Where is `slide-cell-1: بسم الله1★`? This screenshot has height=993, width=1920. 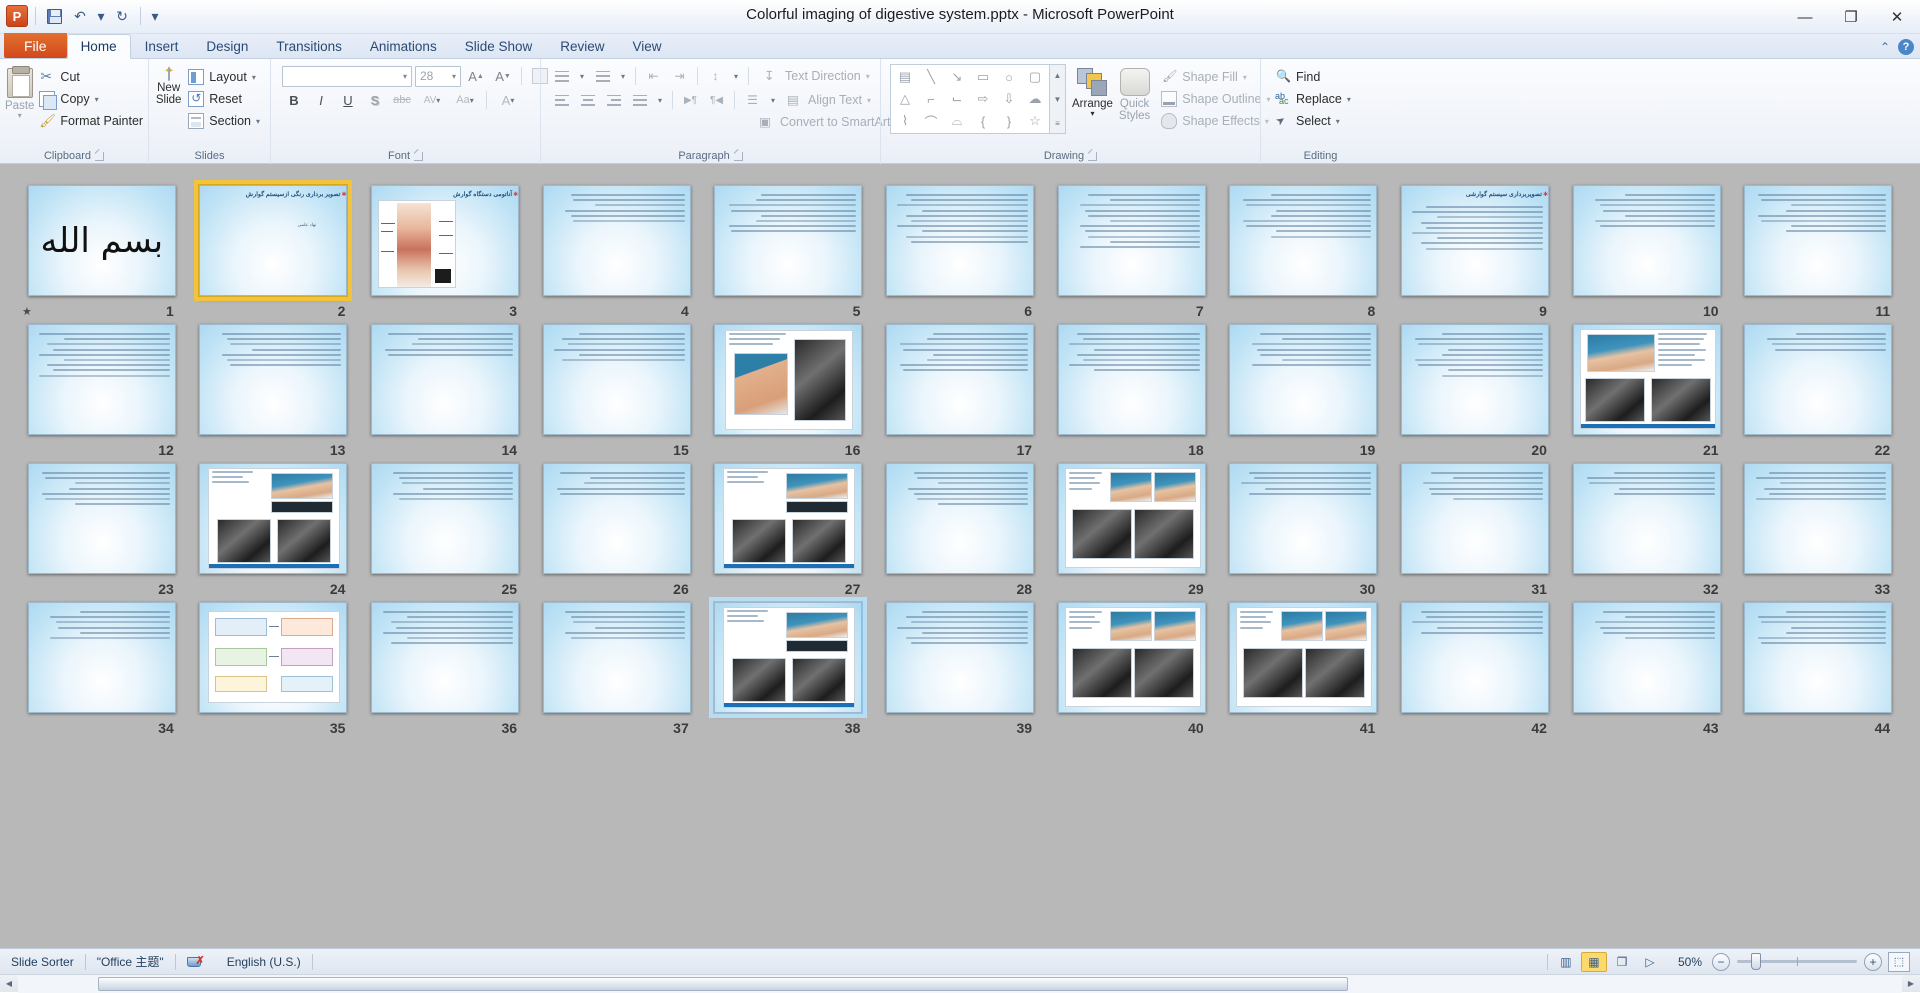 slide-cell-1: بسم الله1★ is located at coordinates (102, 249).